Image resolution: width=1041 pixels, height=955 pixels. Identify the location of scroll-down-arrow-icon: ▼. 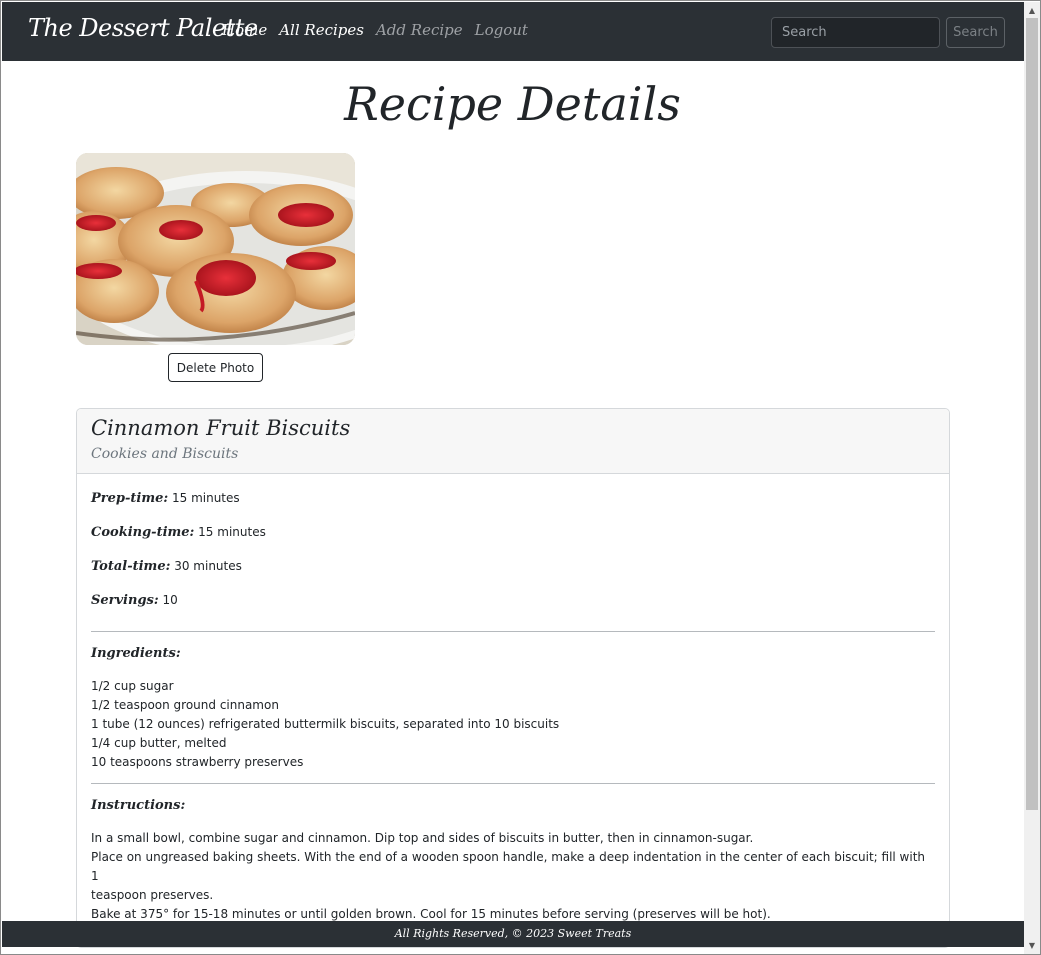
(1032, 946).